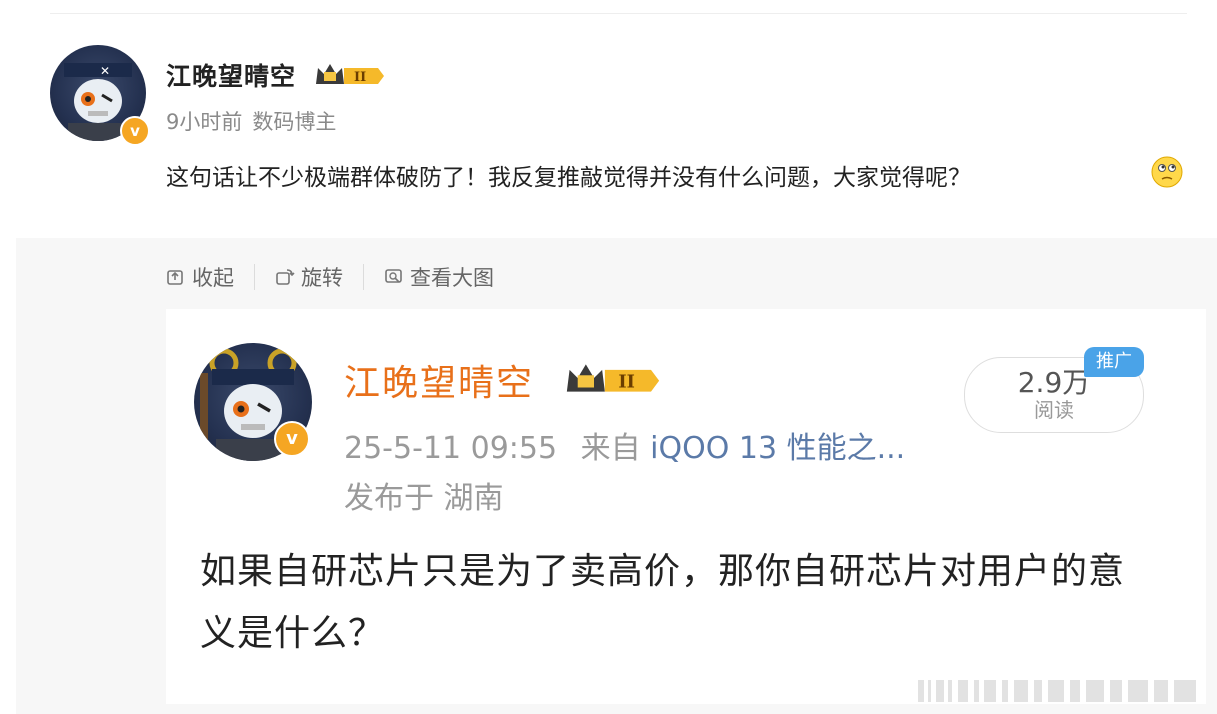  Describe the element at coordinates (663, 602) in the screenshot. I see `card-content: 如果自研芯片只是为了卖高价，那你自研芯片对用户的意义是什么？` at that location.